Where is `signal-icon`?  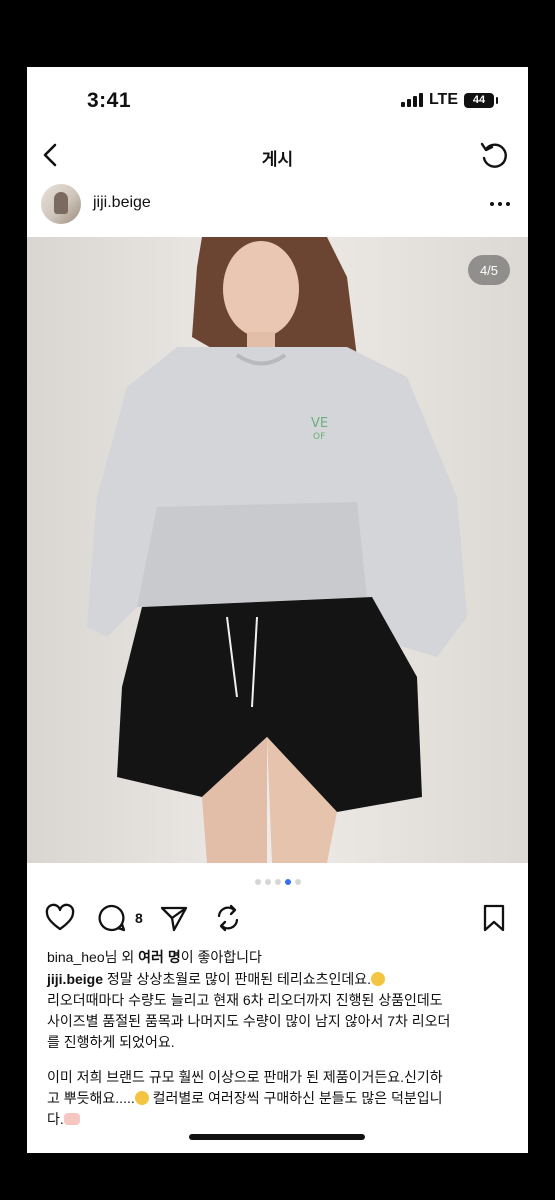 signal-icon is located at coordinates (411, 100).